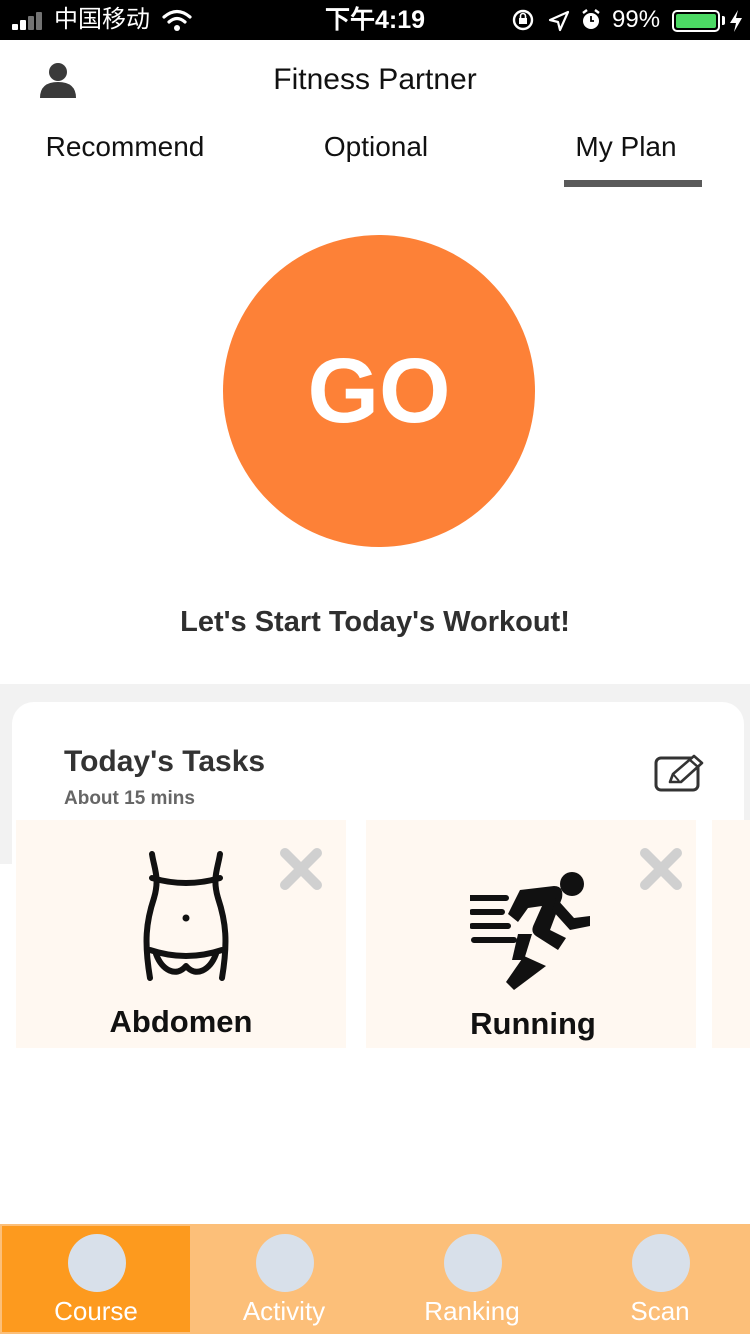 The height and width of the screenshot is (1334, 750). I want to click on remove-abdomen-close-icon, so click(301, 869).